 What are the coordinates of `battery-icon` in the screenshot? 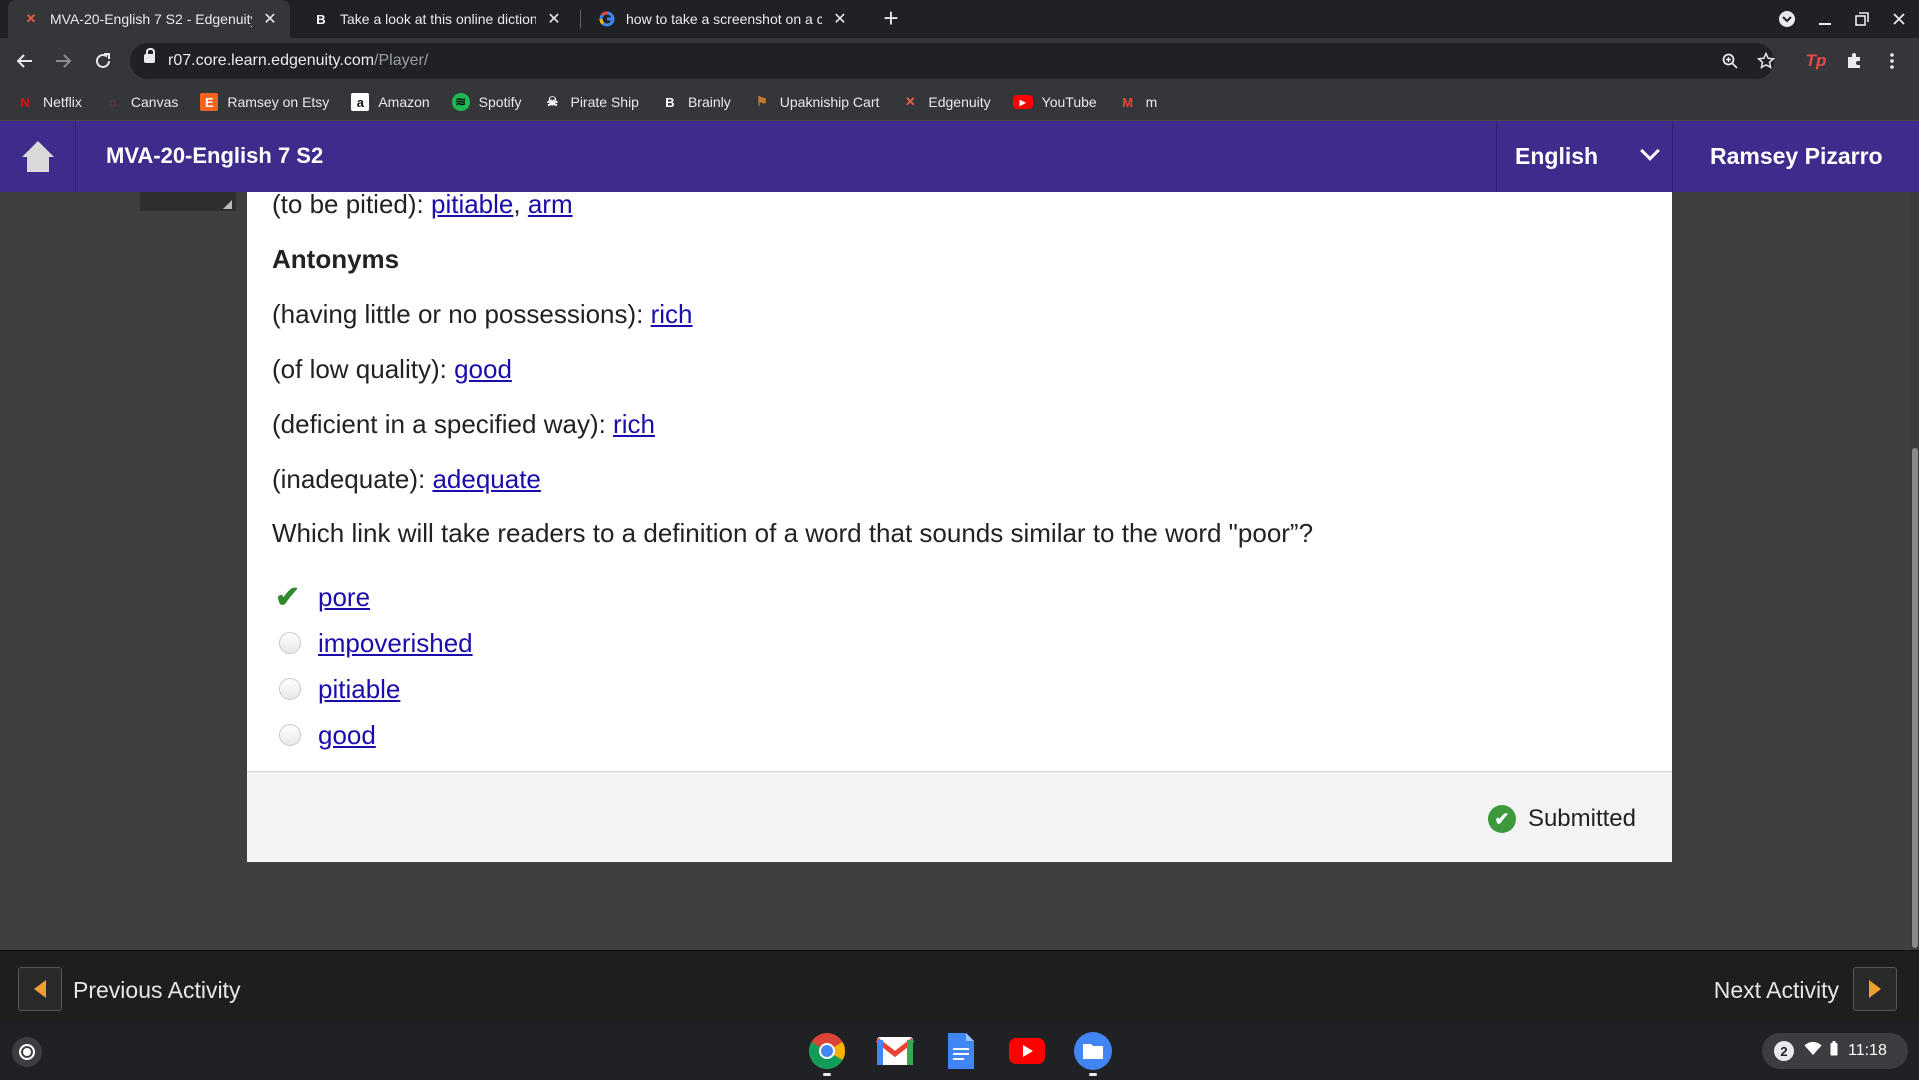 It's located at (1834, 1051).